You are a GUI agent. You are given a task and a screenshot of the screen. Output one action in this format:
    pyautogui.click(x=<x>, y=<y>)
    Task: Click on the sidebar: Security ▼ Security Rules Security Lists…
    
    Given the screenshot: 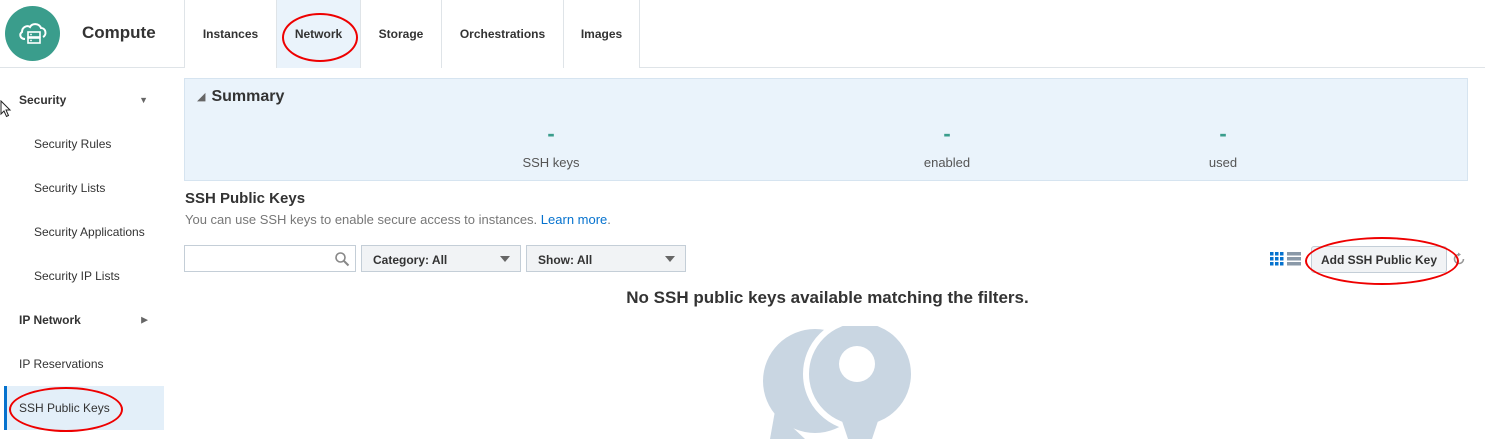 What is the action you would take?
    pyautogui.click(x=82, y=253)
    